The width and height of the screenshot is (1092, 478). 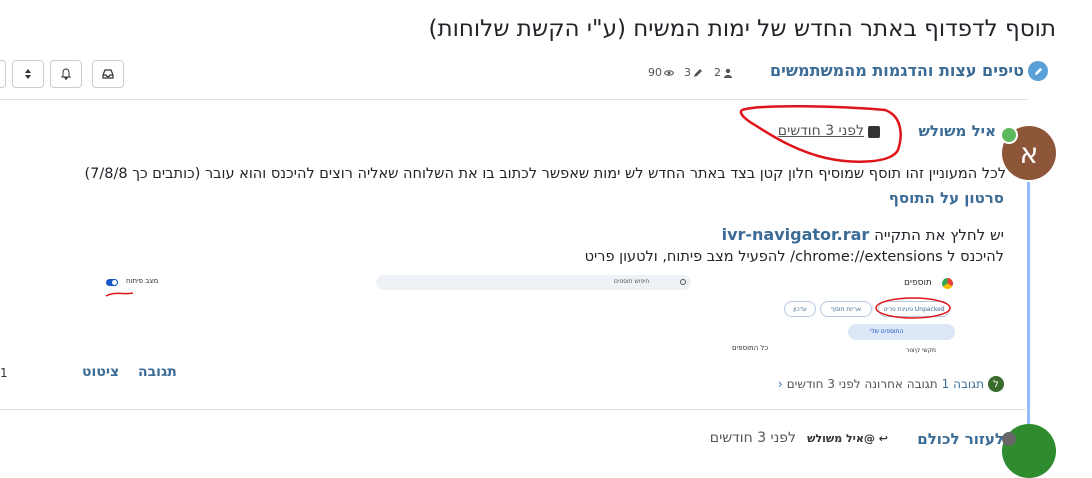 What do you see at coordinates (655, 72) in the screenshot?
I see `views-count: 90` at bounding box center [655, 72].